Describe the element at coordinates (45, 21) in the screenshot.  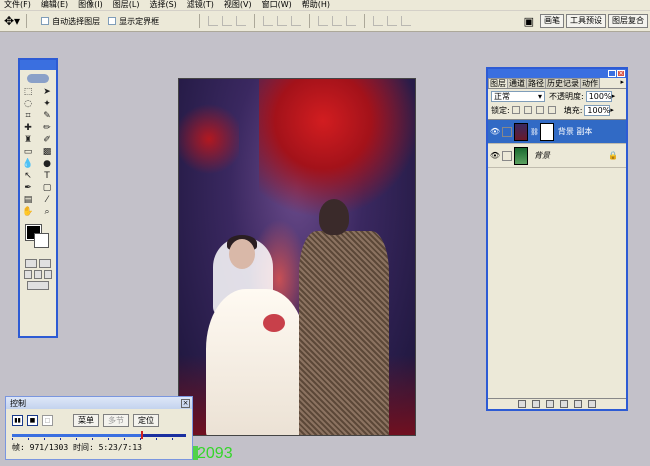
I see `auto-select-layer-checkbox` at that location.